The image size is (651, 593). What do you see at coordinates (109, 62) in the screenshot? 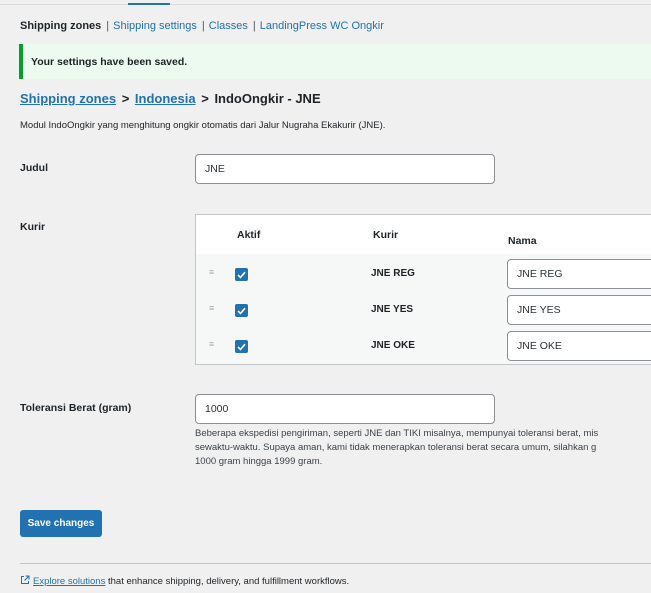
I see `notice-text: Your settings have been saved.` at bounding box center [109, 62].